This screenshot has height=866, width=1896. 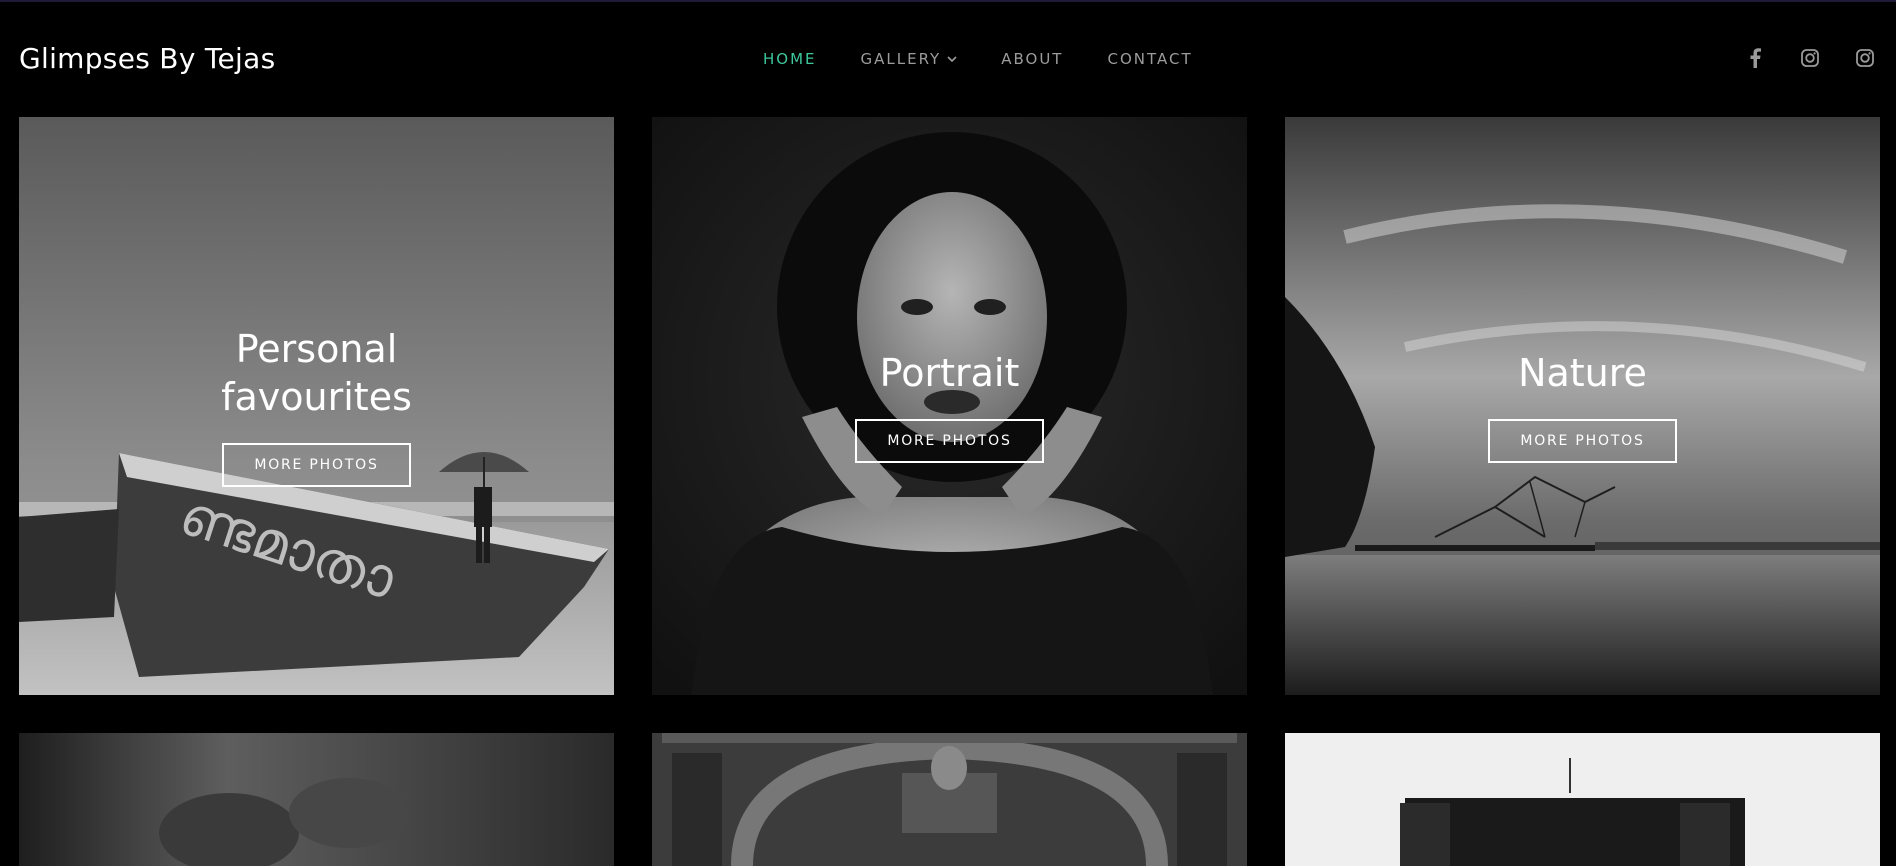 I want to click on nav-gallery-link: GALLERY, so click(x=909, y=59).